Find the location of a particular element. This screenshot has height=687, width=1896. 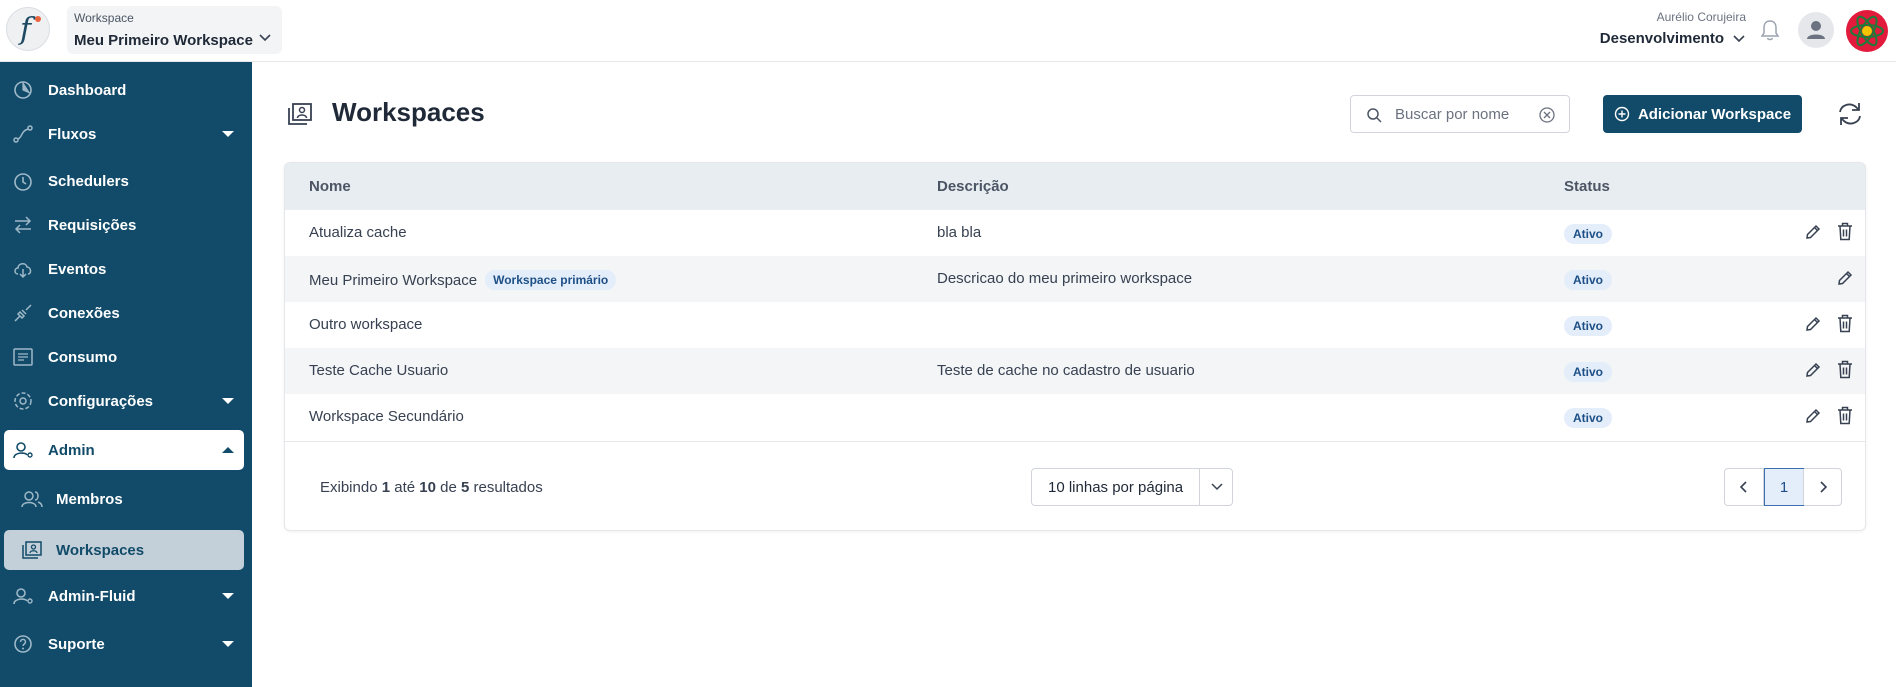

arrows-swap-icon is located at coordinates (23, 225).